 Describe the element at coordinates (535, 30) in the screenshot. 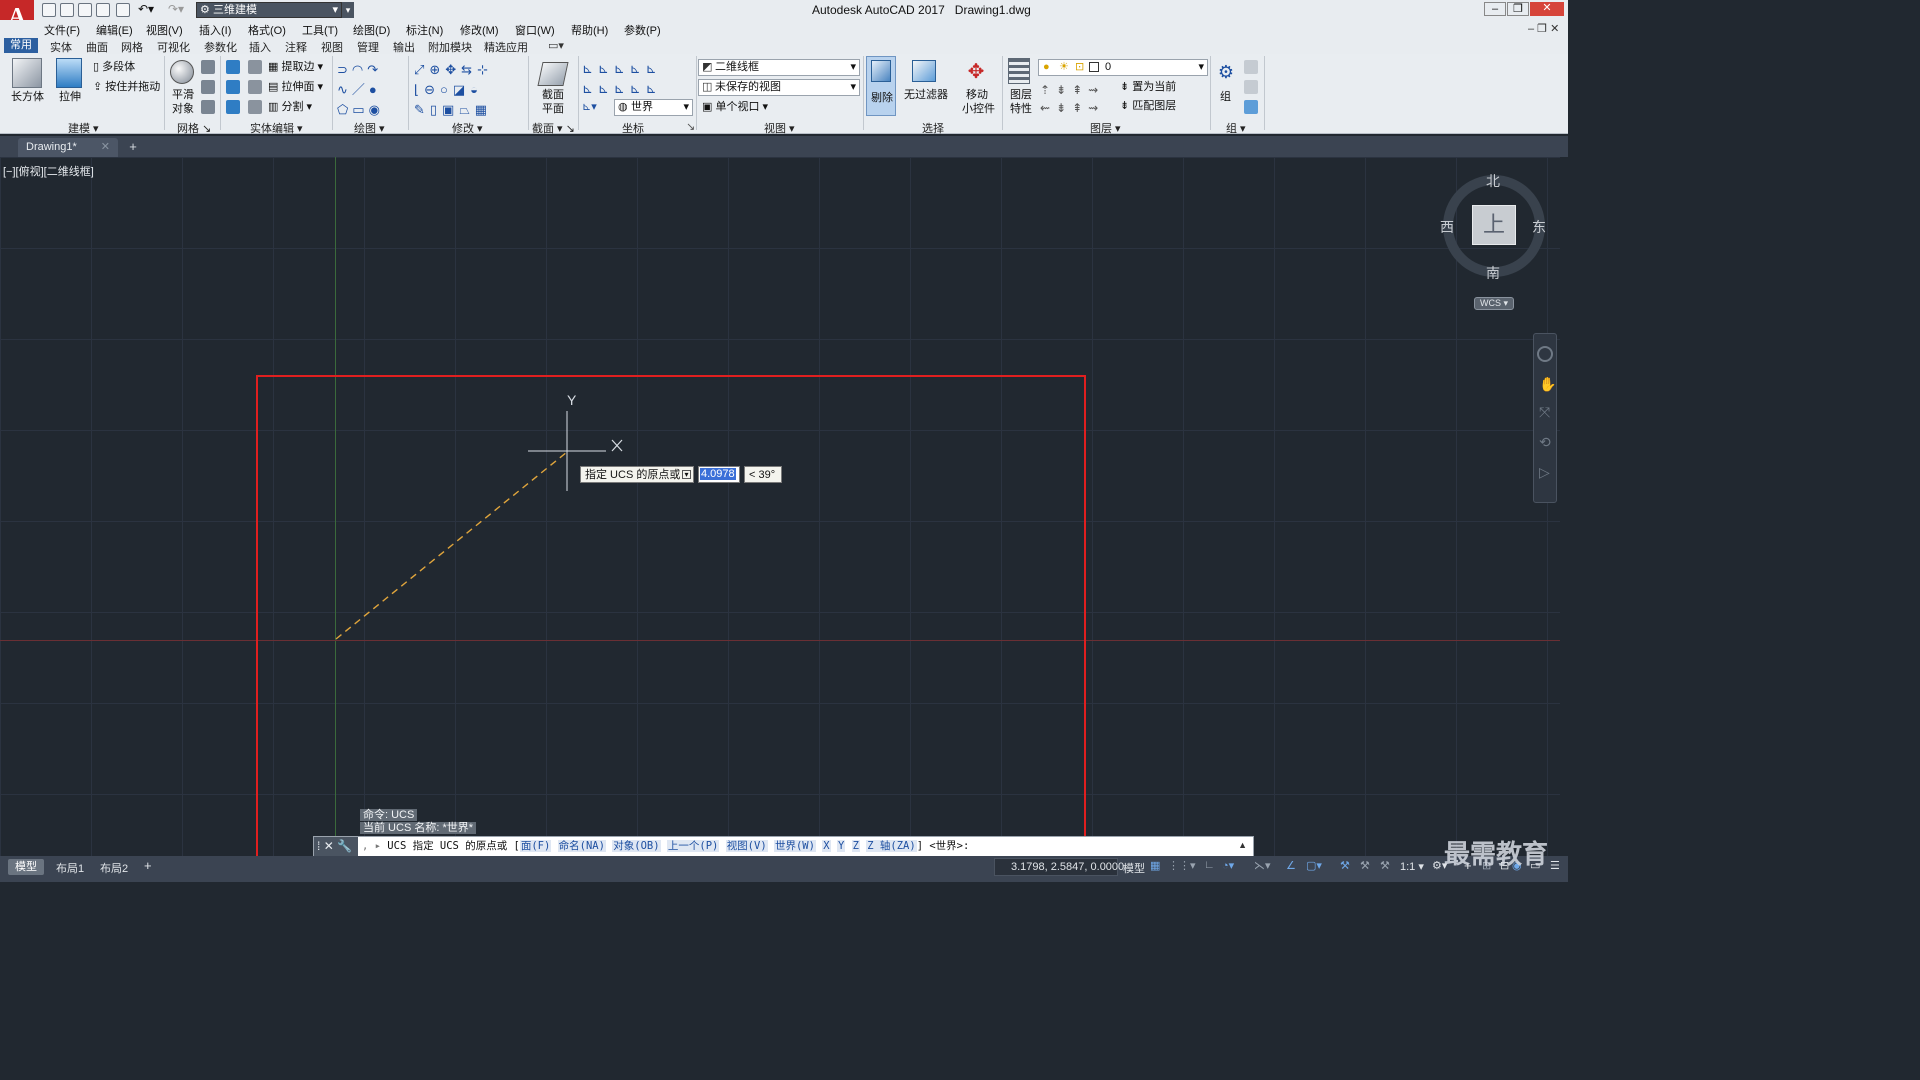

I see `menu-window: 窗口(W)` at that location.